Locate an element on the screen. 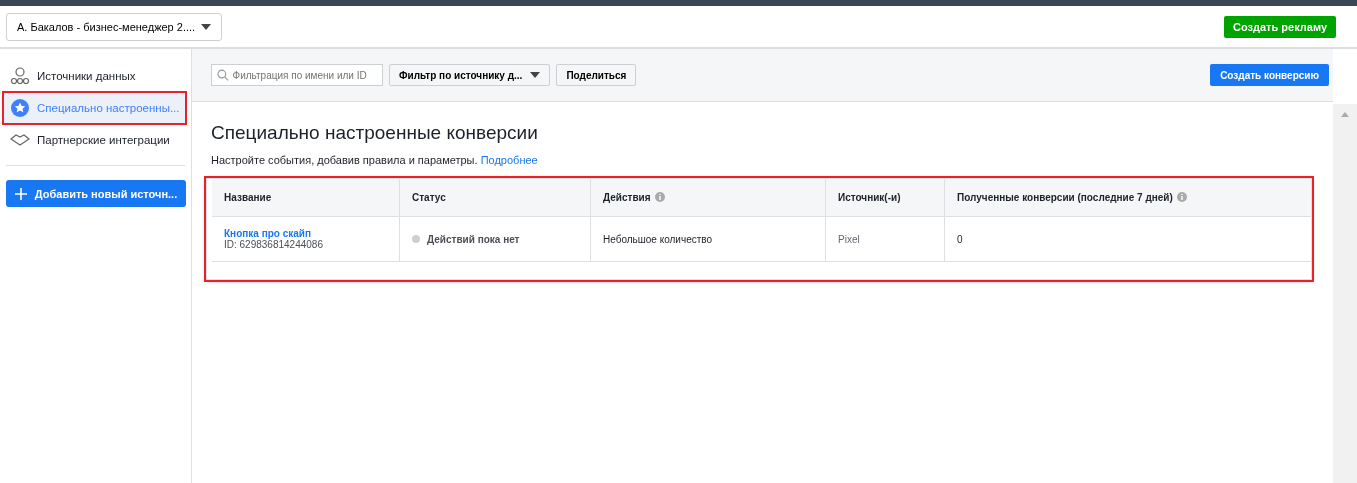 The width and height of the screenshot is (1357, 483). conversion-name-link: Кнопка про скайп is located at coordinates (267, 233).